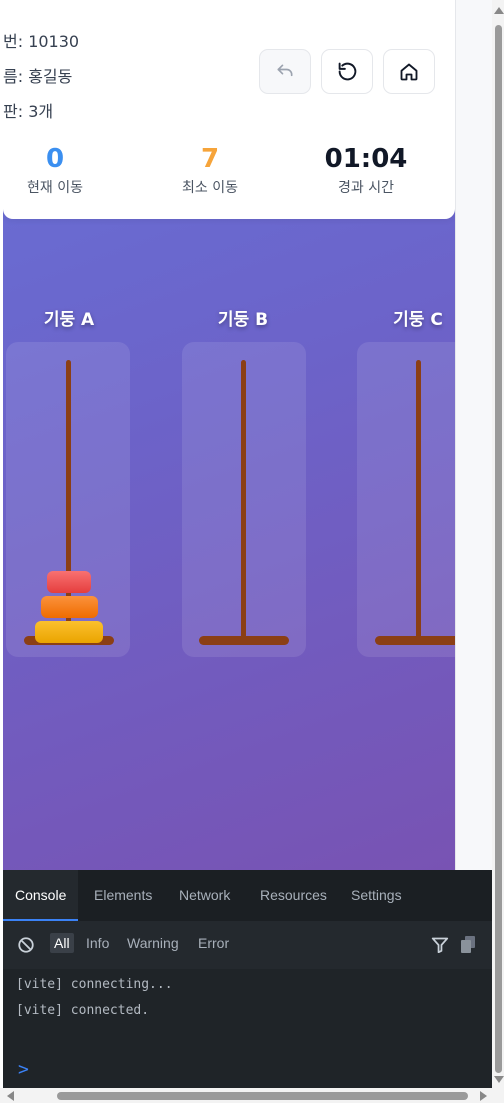 The height and width of the screenshot is (1103, 504). I want to click on student-name: 름: 홍길동, so click(38, 76).